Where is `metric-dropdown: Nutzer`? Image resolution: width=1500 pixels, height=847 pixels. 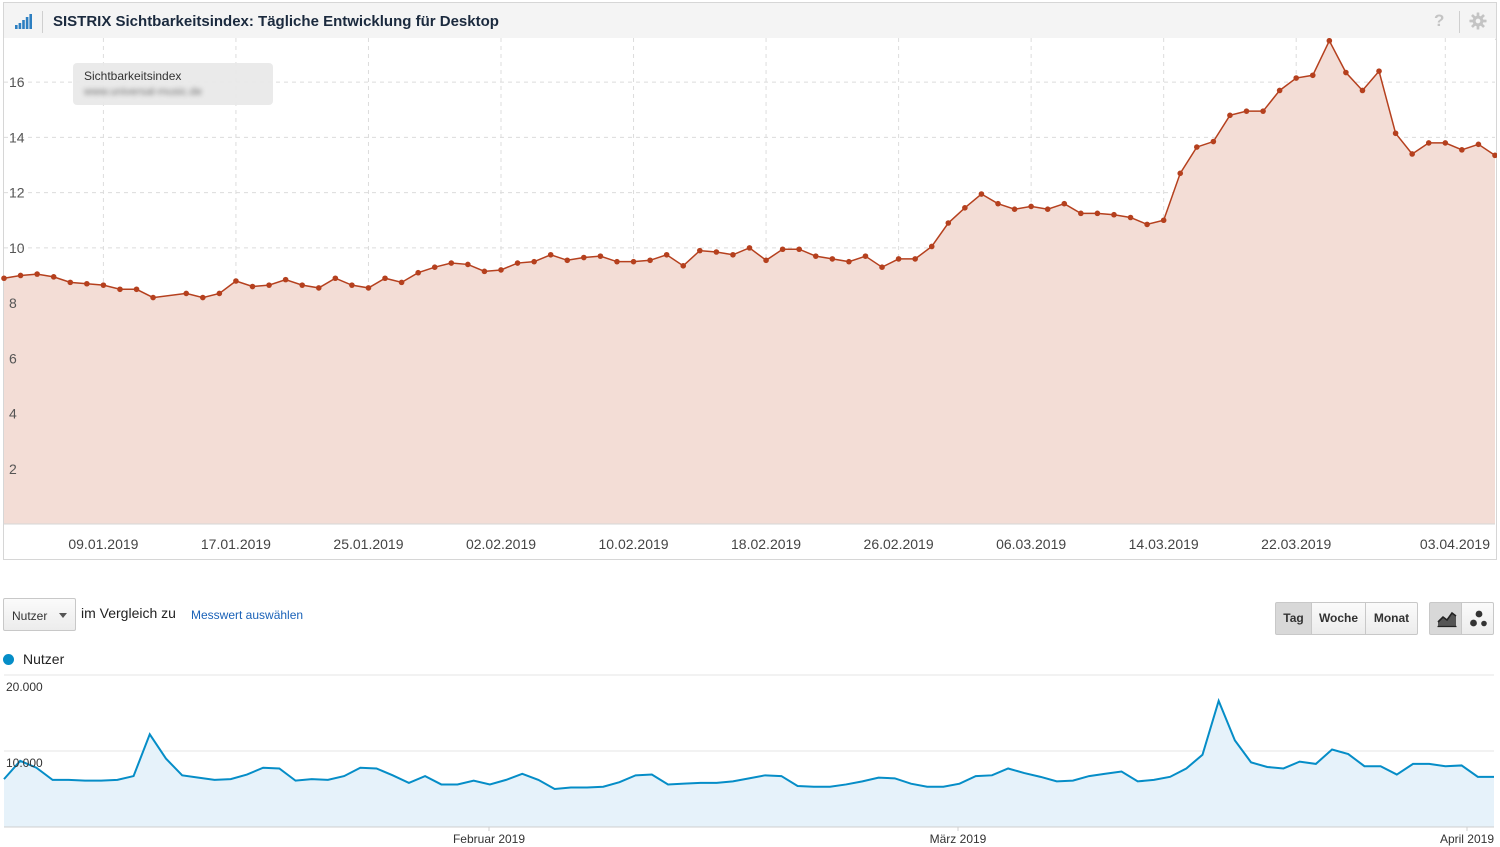 metric-dropdown: Nutzer is located at coordinates (39, 614).